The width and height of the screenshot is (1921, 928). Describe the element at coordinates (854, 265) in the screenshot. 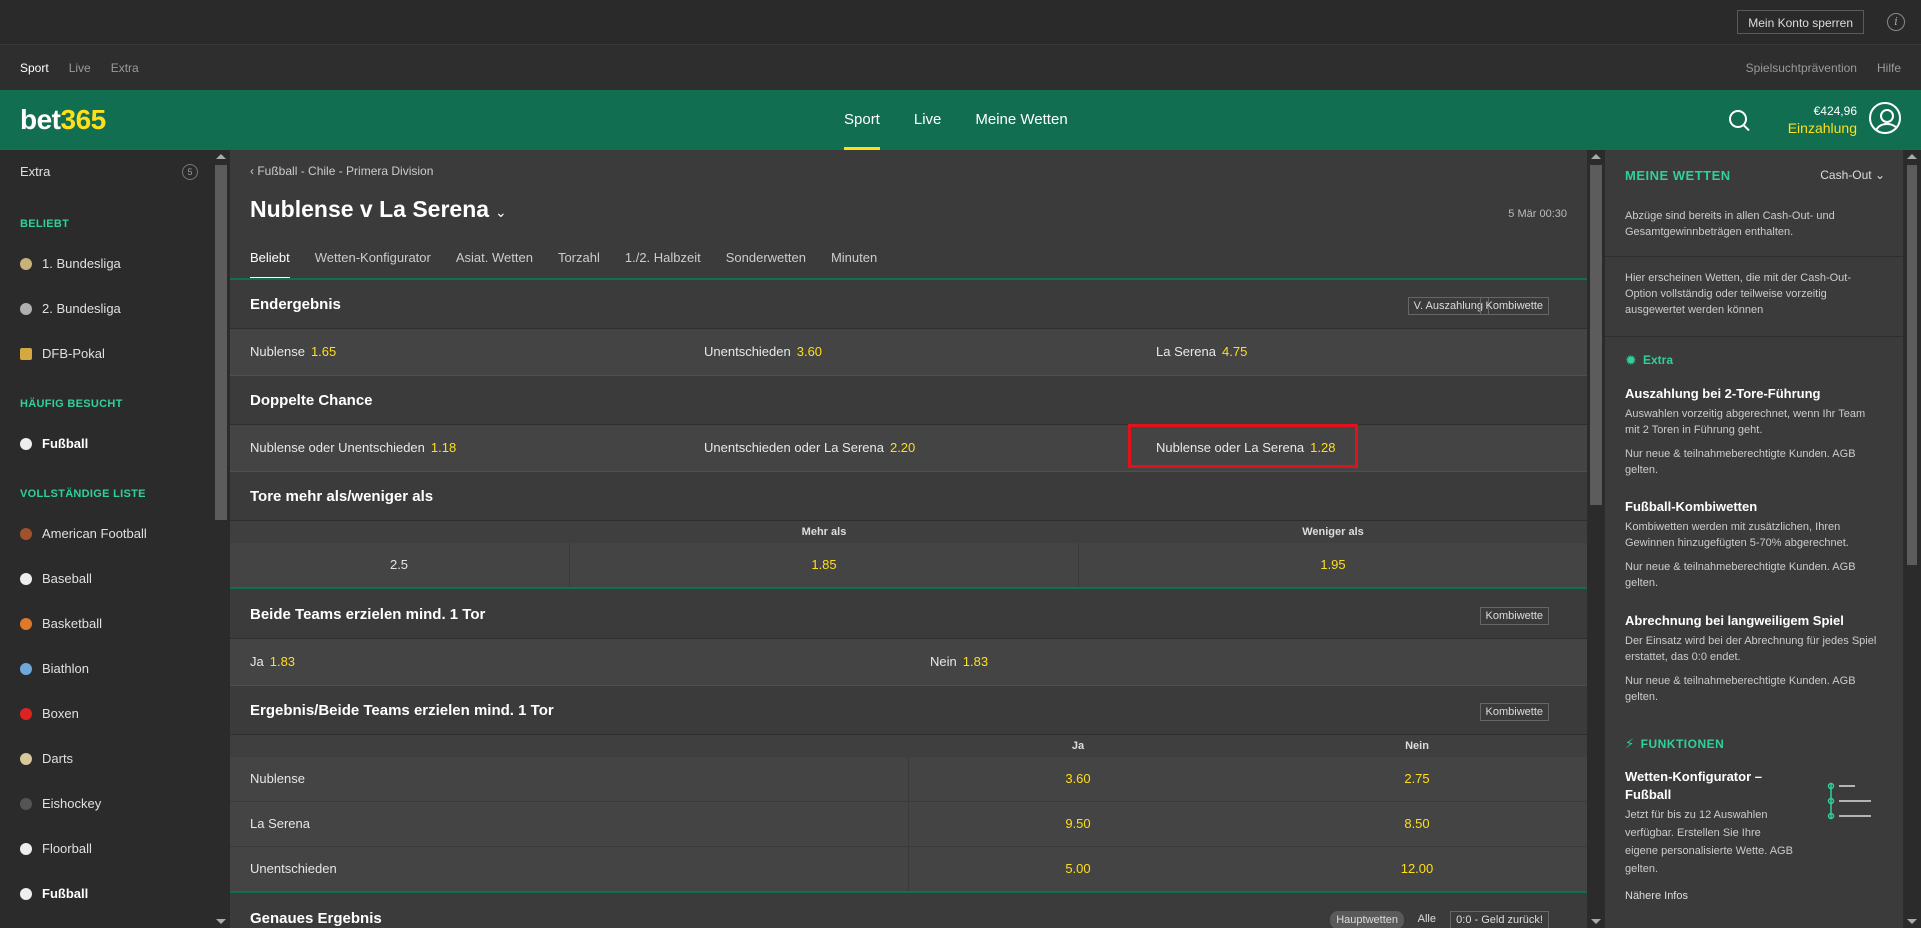

I see `tab-minutes: Minuten` at that location.